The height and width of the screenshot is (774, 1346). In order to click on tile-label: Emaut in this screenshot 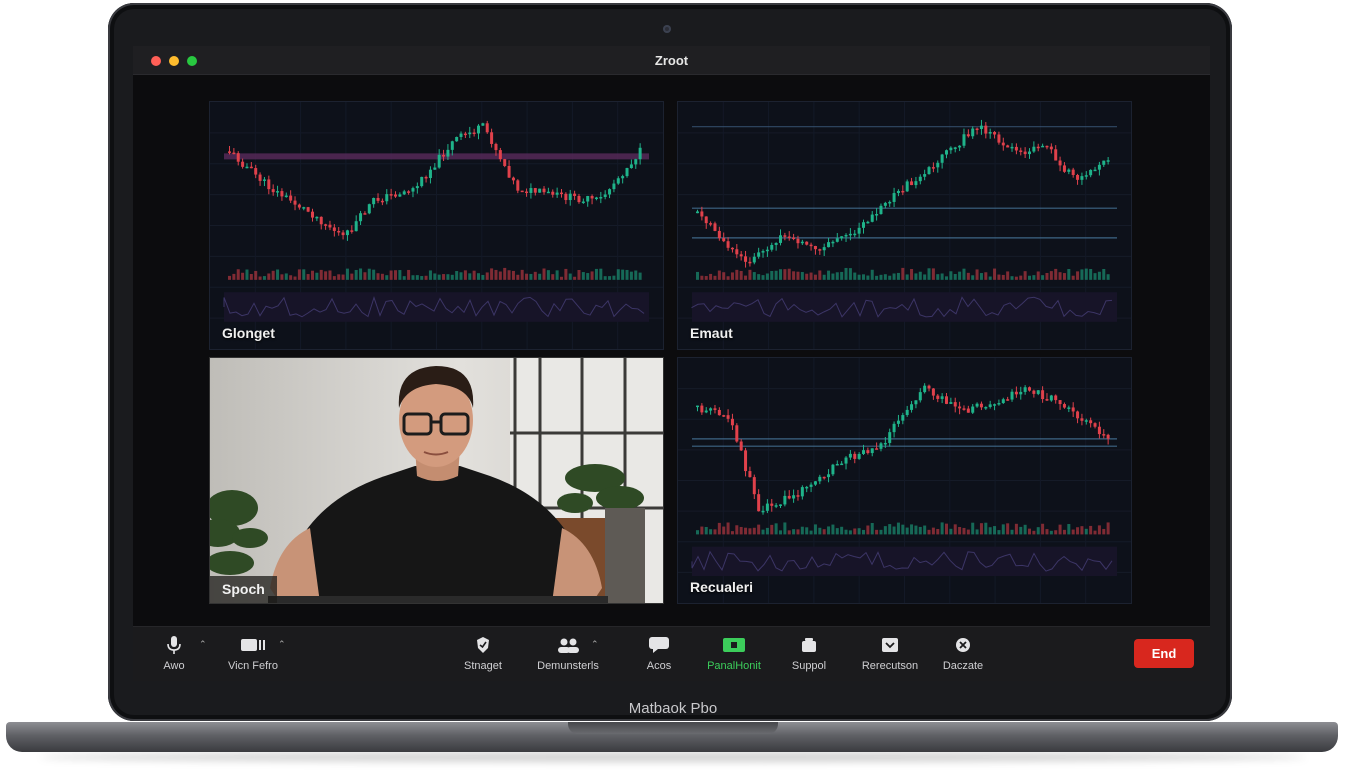, I will do `click(711, 333)`.